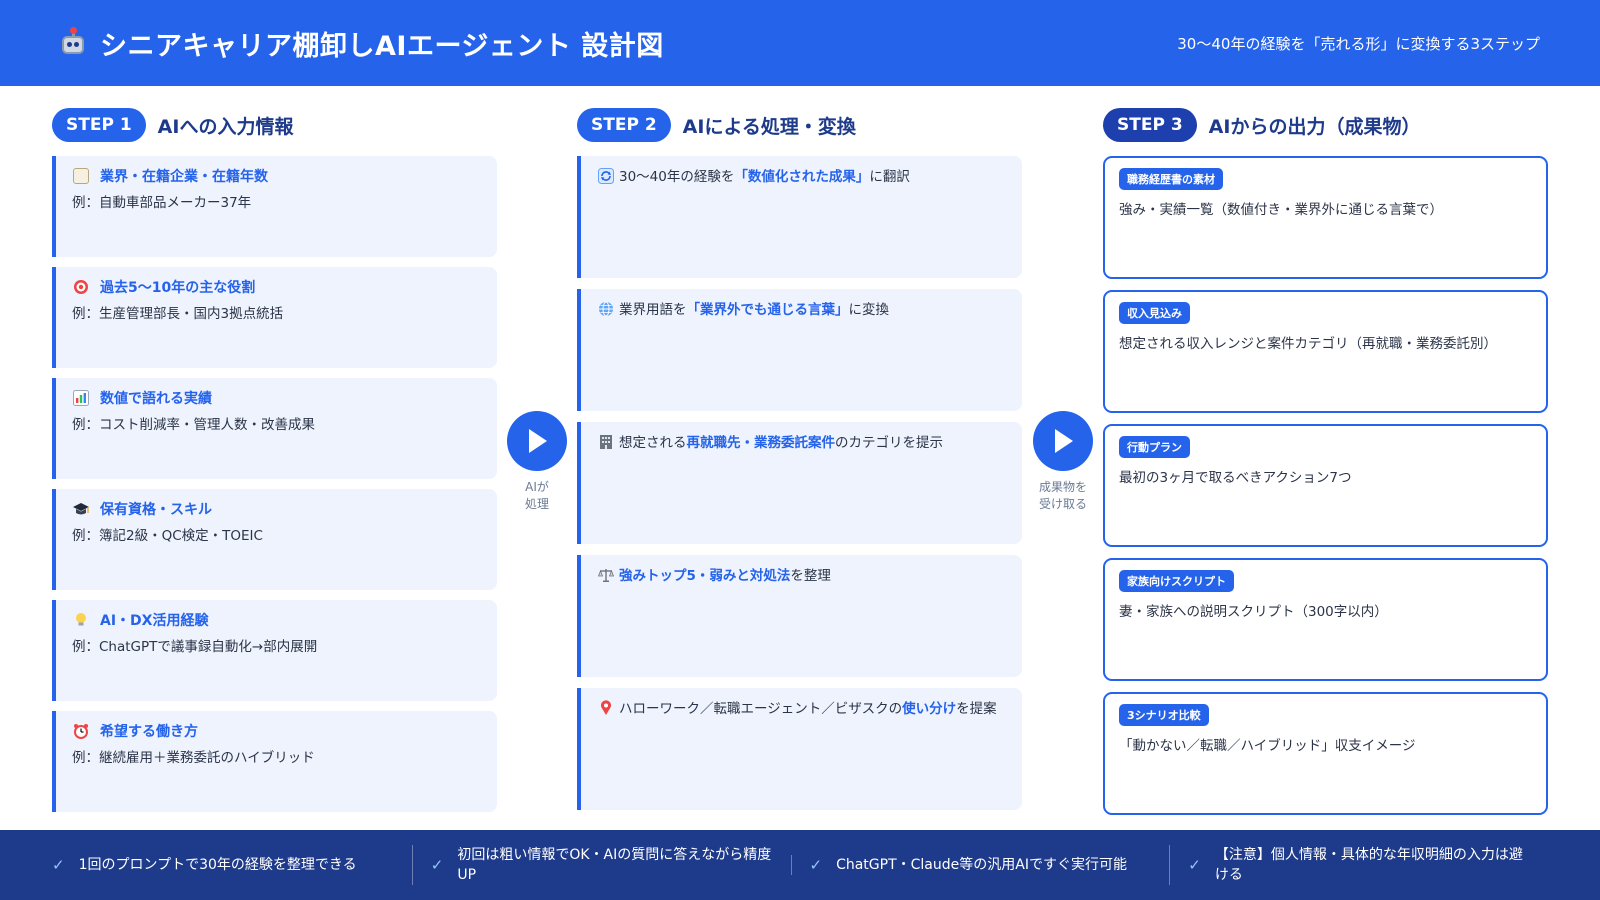  What do you see at coordinates (81, 176) in the screenshot?
I see `clipboard-icon` at bounding box center [81, 176].